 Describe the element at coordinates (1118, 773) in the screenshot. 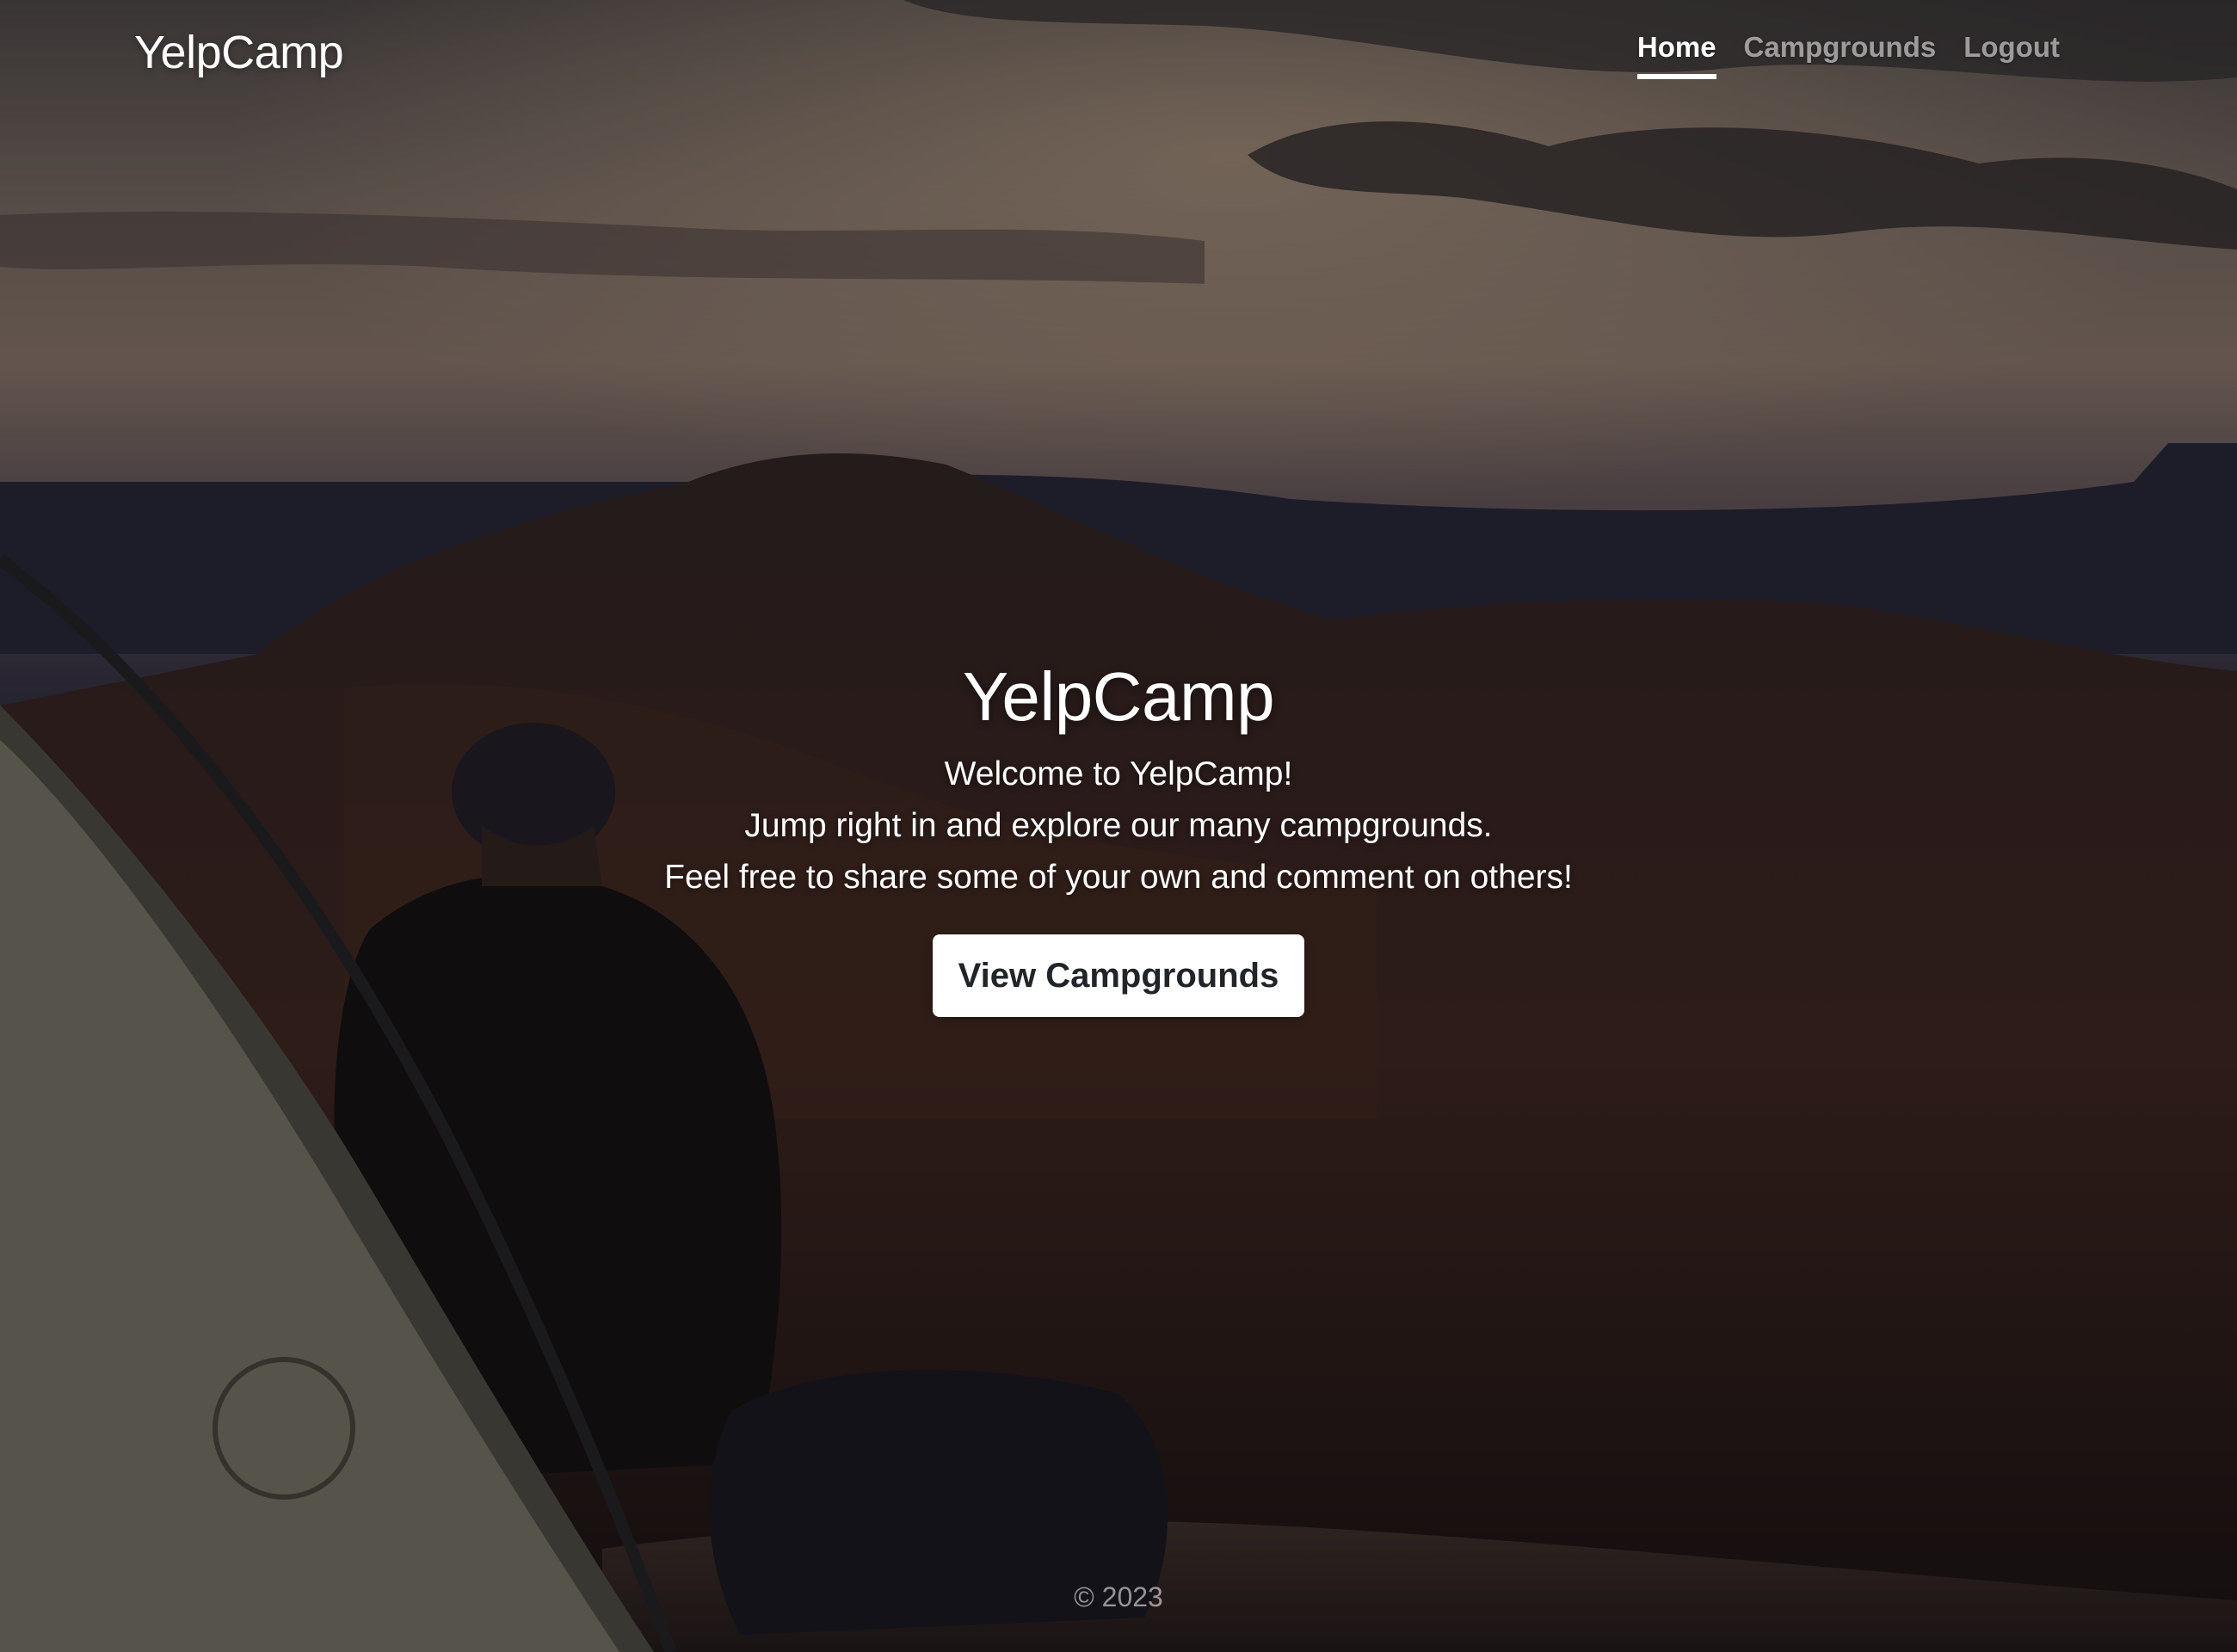

I see `hero-line-welcome: Welcome to YelpCamp!` at that location.